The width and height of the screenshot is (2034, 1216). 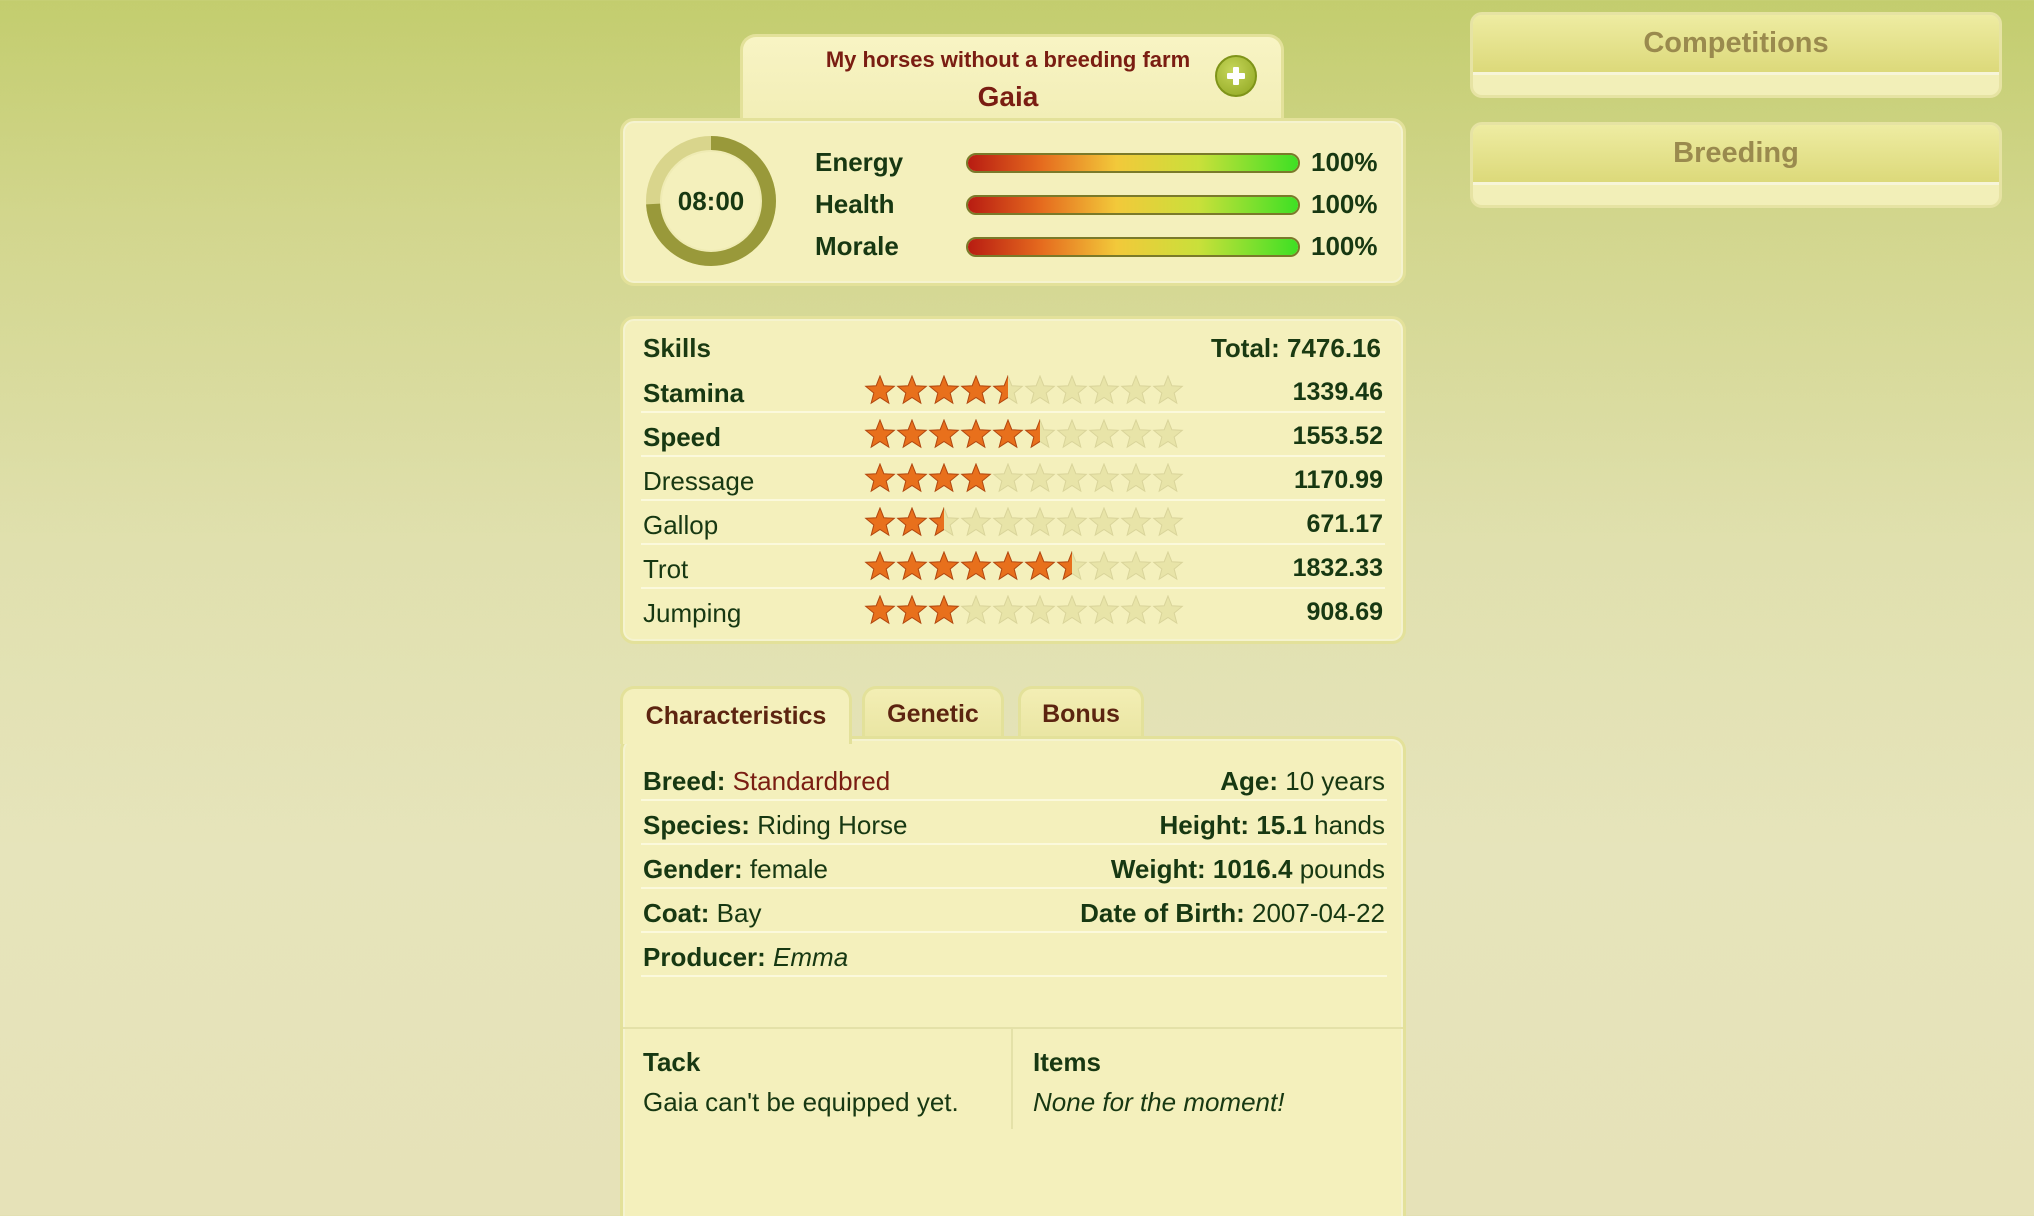 I want to click on morale-value: 100%, so click(x=1344, y=246).